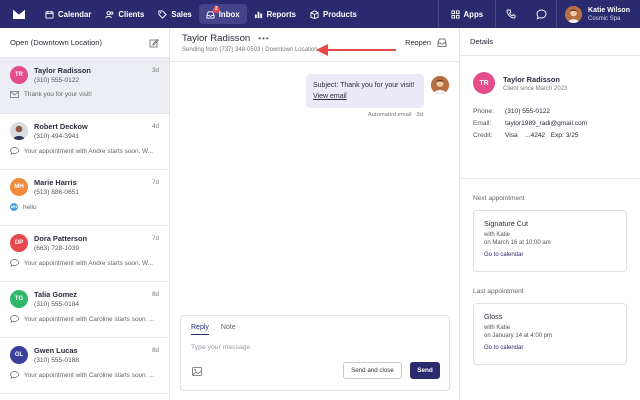  Describe the element at coordinates (418, 42) in the screenshot. I see `reopen-label: Reopen` at that location.